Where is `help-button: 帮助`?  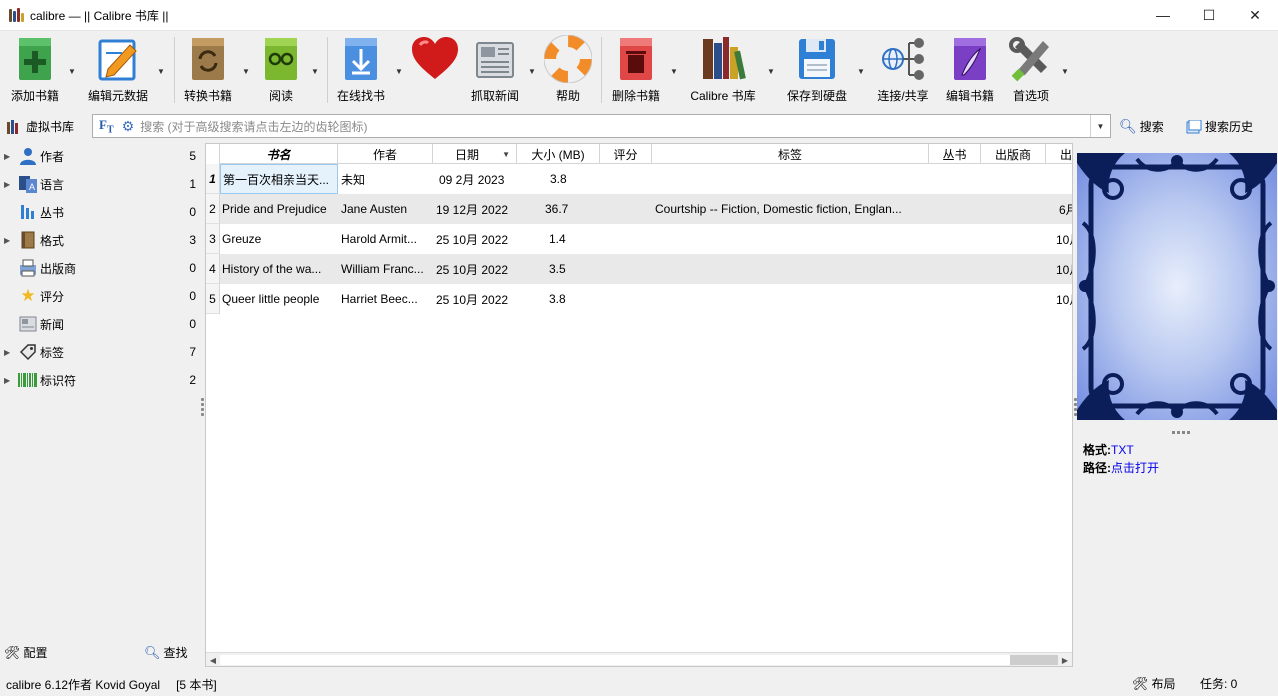 help-button: 帮助 is located at coordinates (568, 69).